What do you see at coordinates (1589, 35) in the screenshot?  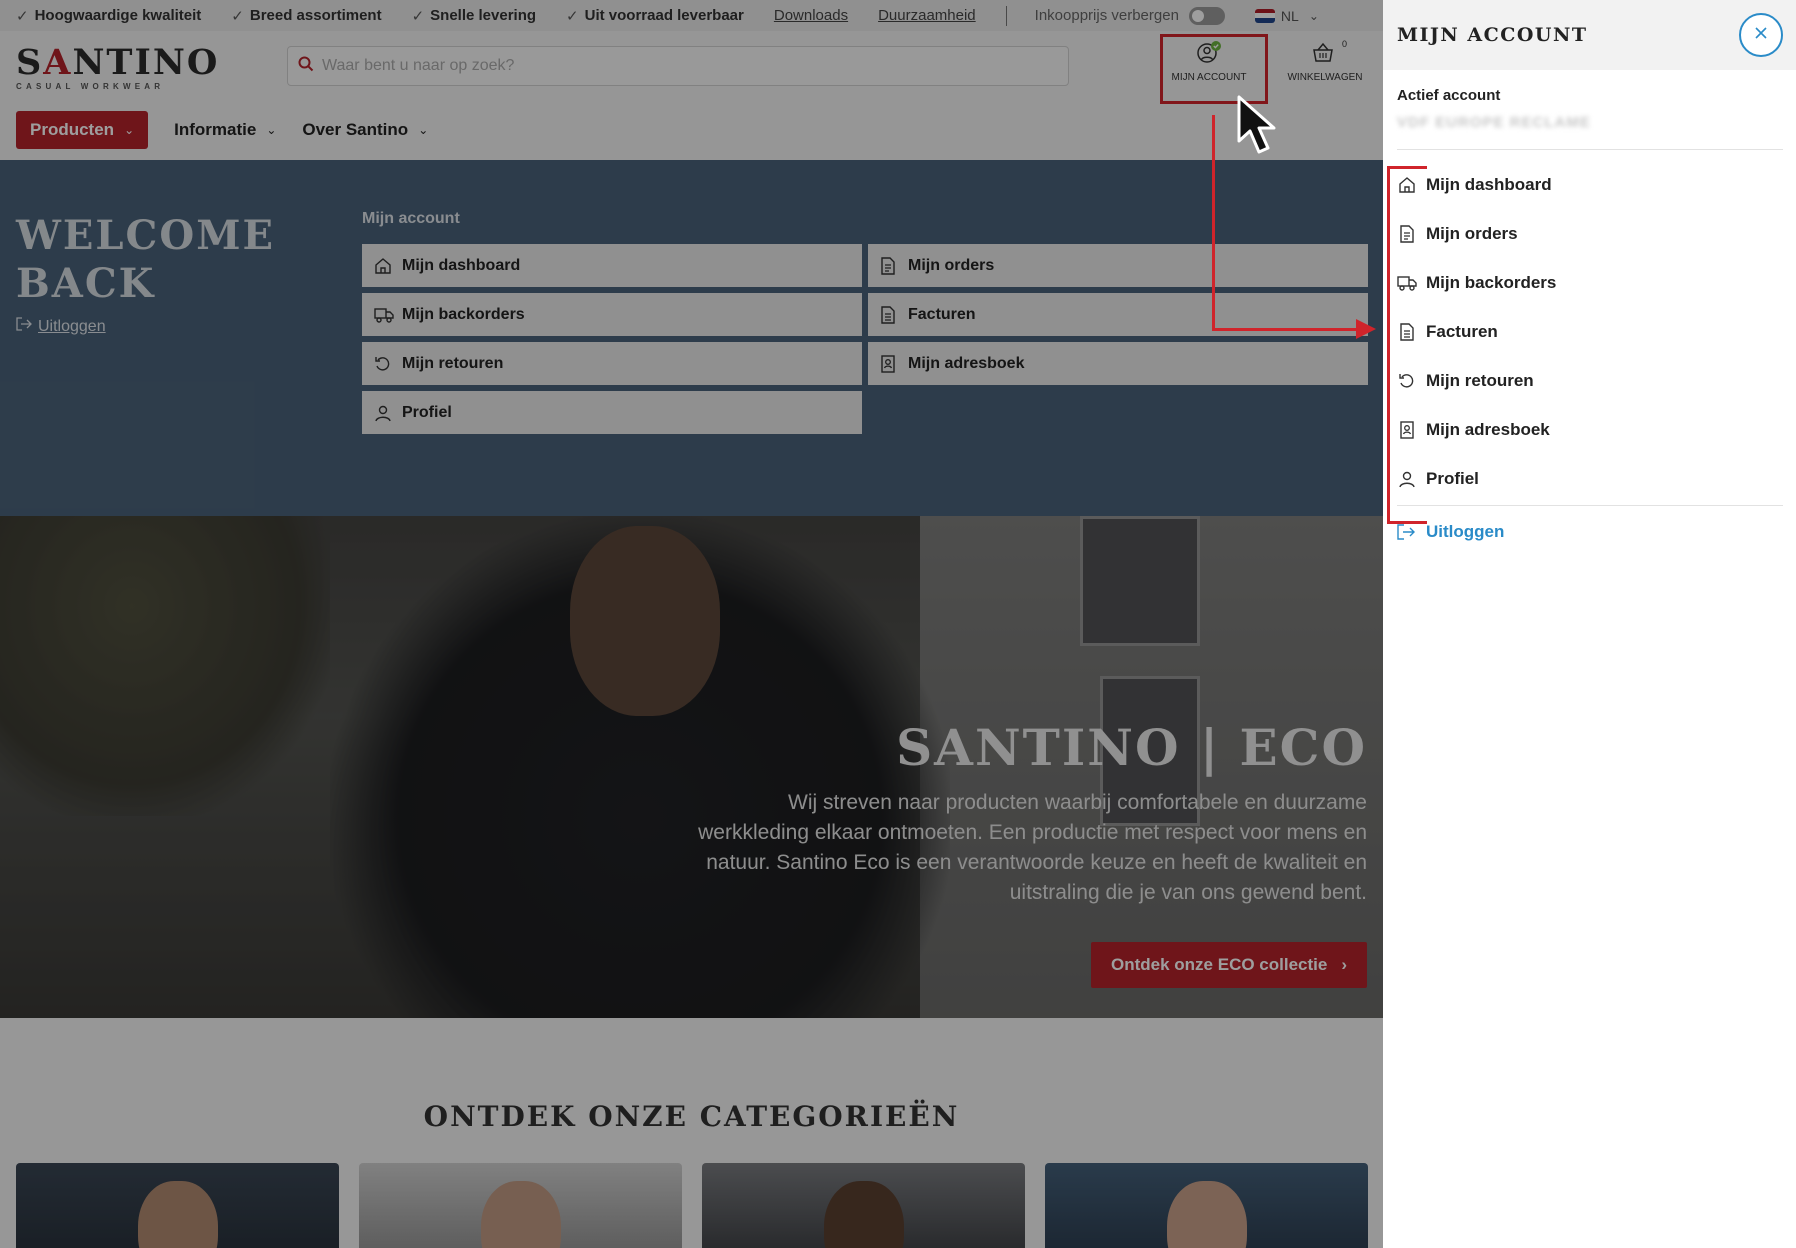 I see `panel-header: MIJN ACCOUNT` at bounding box center [1589, 35].